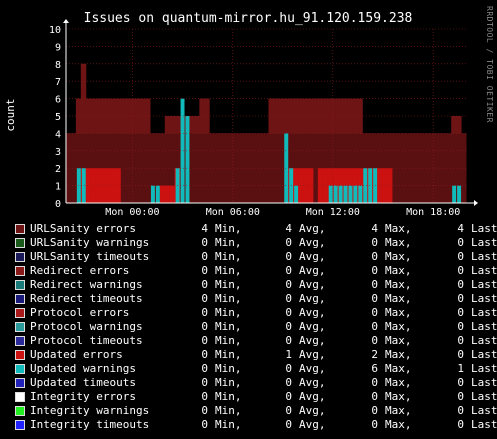  What do you see at coordinates (460, 368) in the screenshot?
I see `legend-last-value: 1` at bounding box center [460, 368].